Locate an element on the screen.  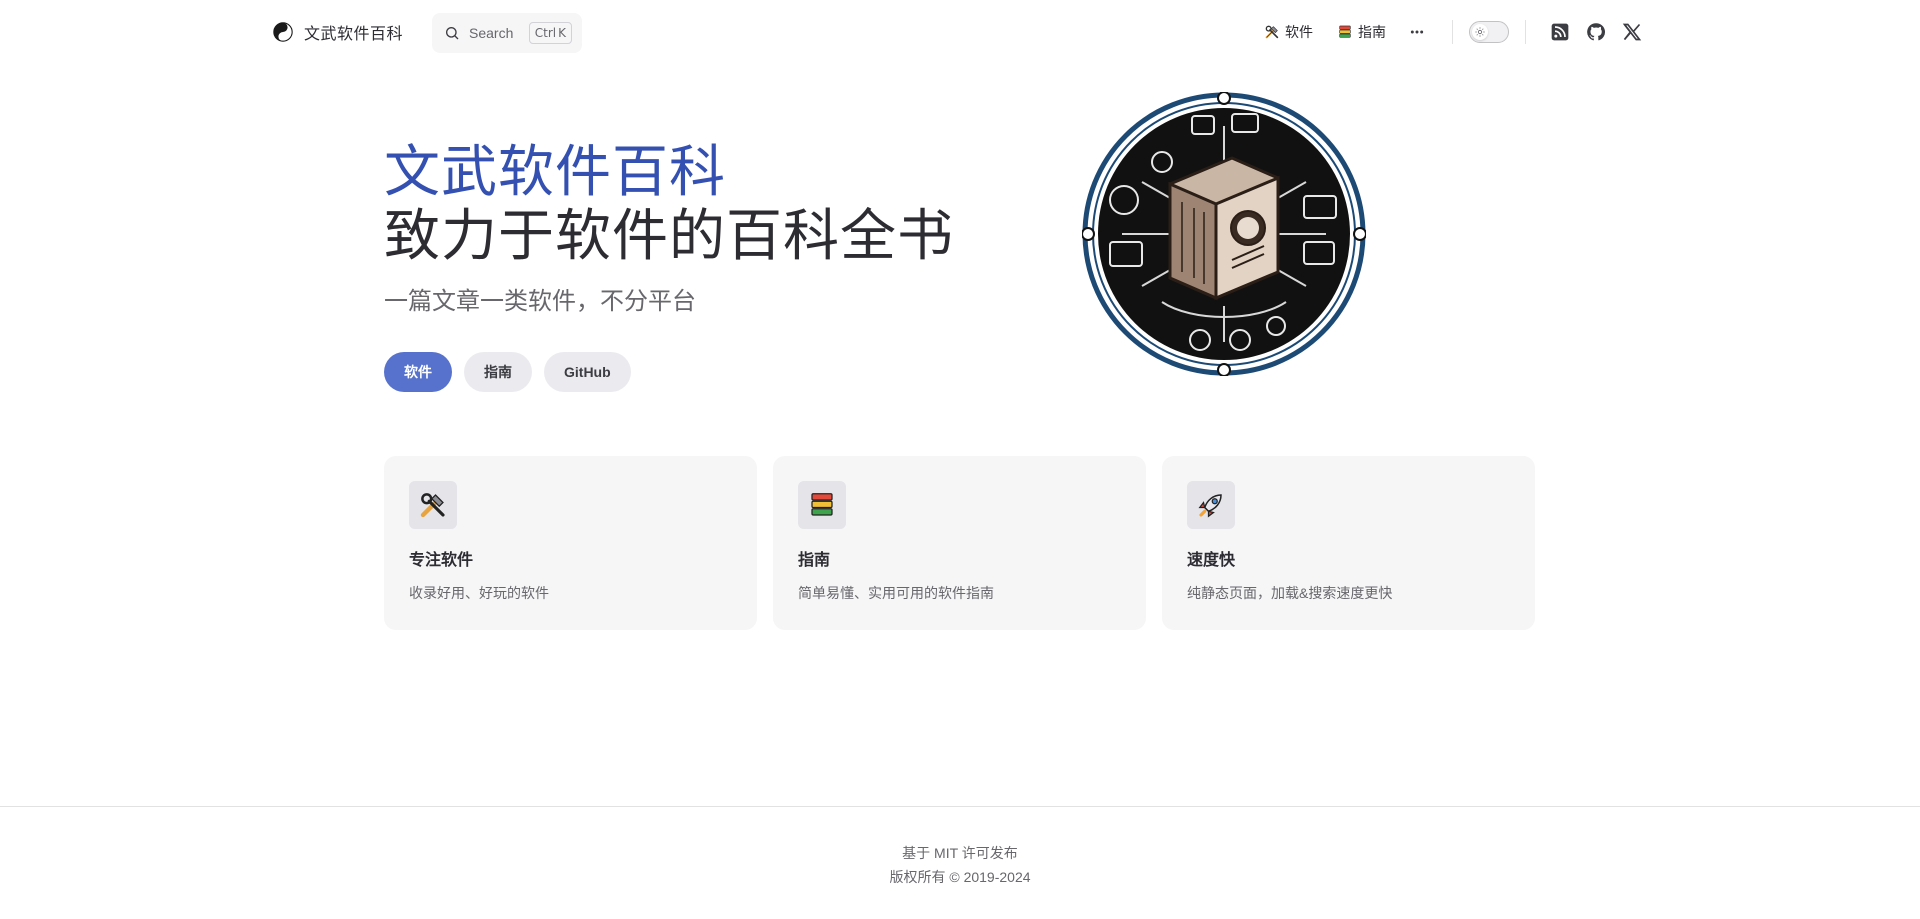
hero-guide-button: 指南 is located at coordinates (498, 372).